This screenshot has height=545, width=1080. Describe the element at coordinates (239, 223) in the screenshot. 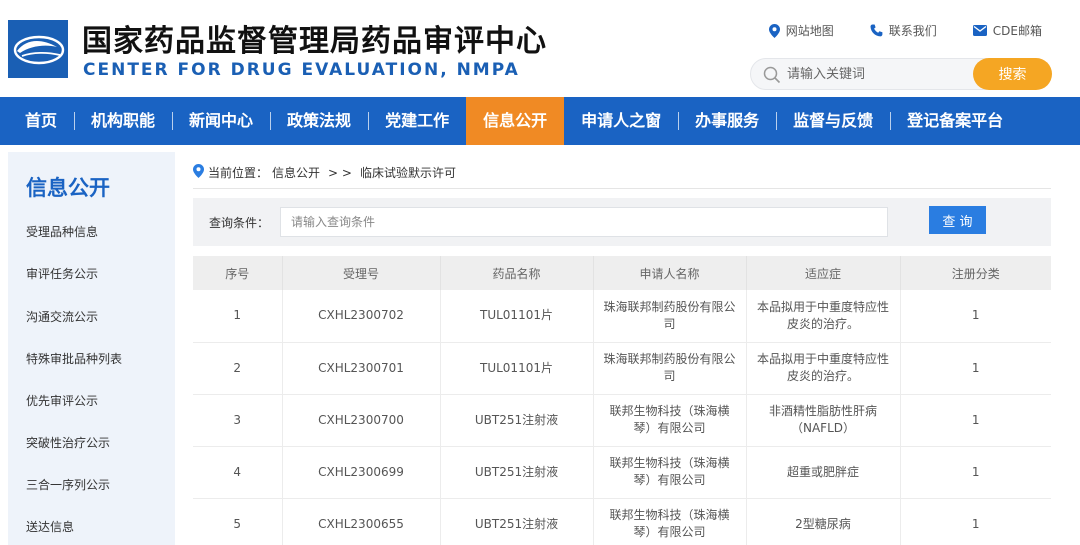

I see `query-label: 查询条件：` at that location.